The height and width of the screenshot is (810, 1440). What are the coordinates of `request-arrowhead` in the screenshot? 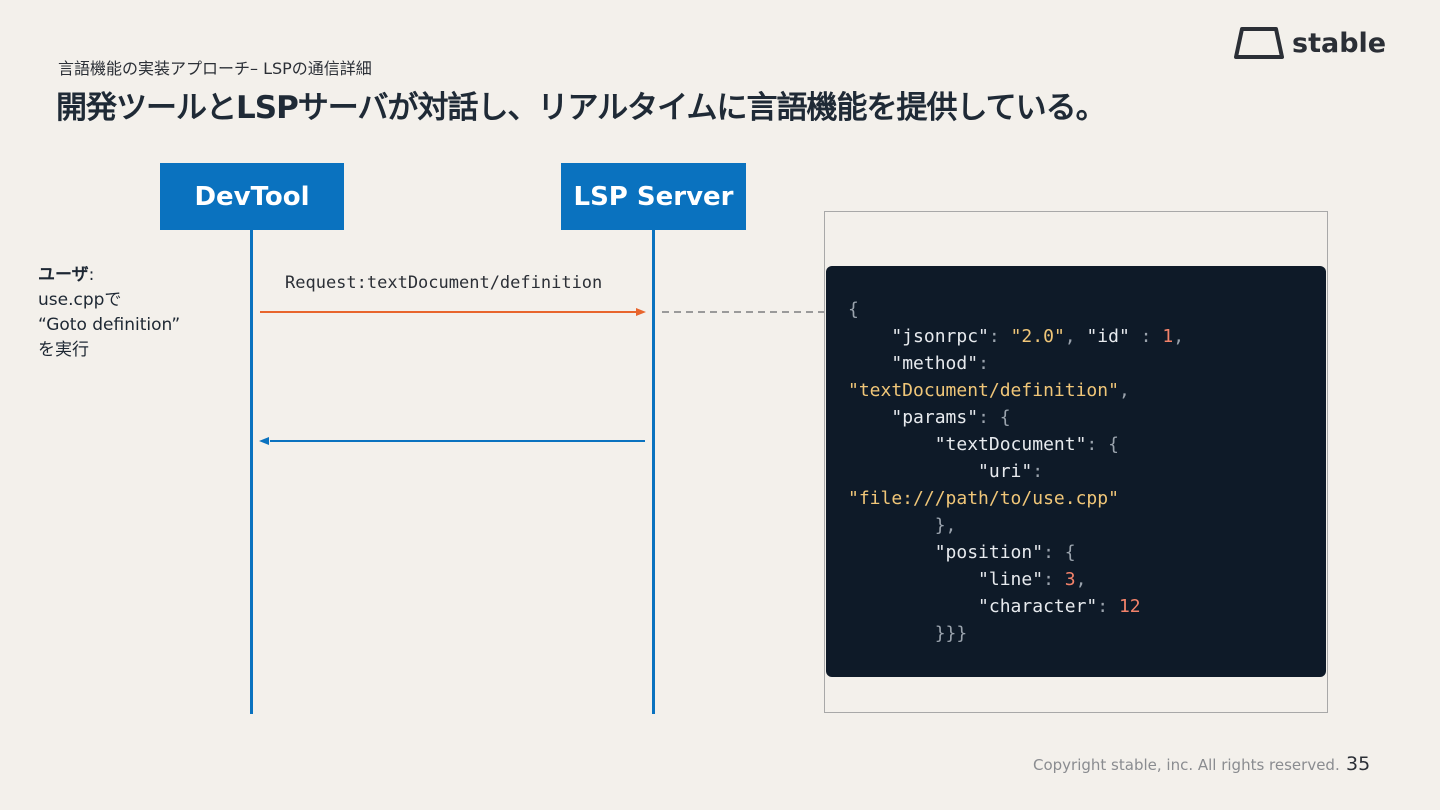 It's located at (641, 312).